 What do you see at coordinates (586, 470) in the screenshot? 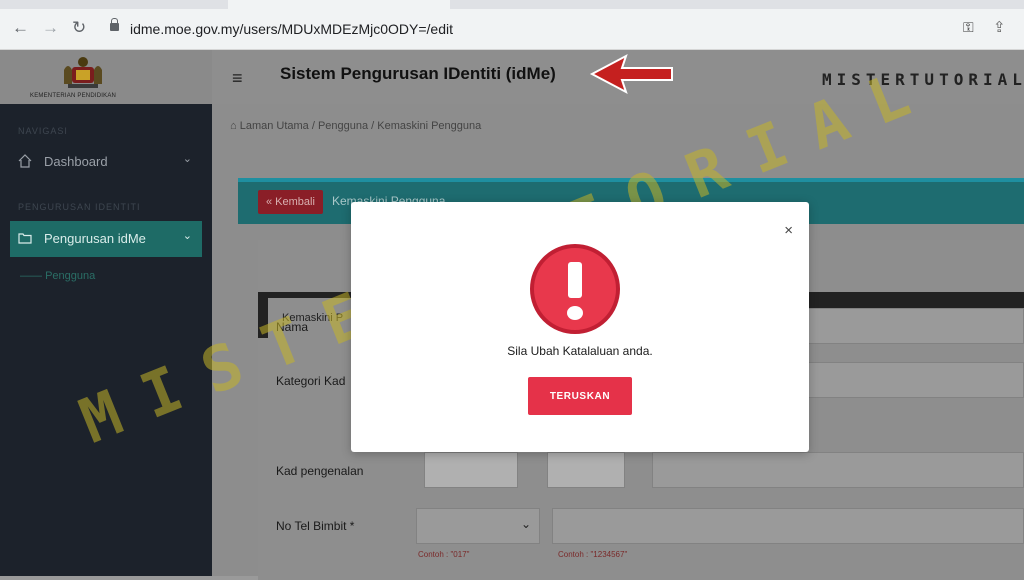
I see `kad-input-part2` at bounding box center [586, 470].